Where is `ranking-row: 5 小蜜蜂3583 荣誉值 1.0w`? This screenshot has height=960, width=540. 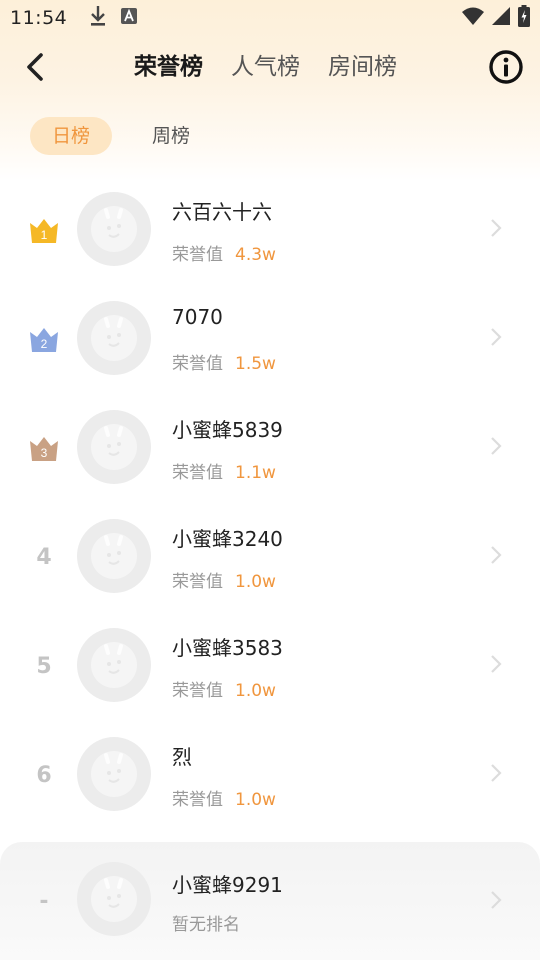
ranking-row: 5 小蜜蜂3583 荣誉值 1.0w is located at coordinates (270, 666).